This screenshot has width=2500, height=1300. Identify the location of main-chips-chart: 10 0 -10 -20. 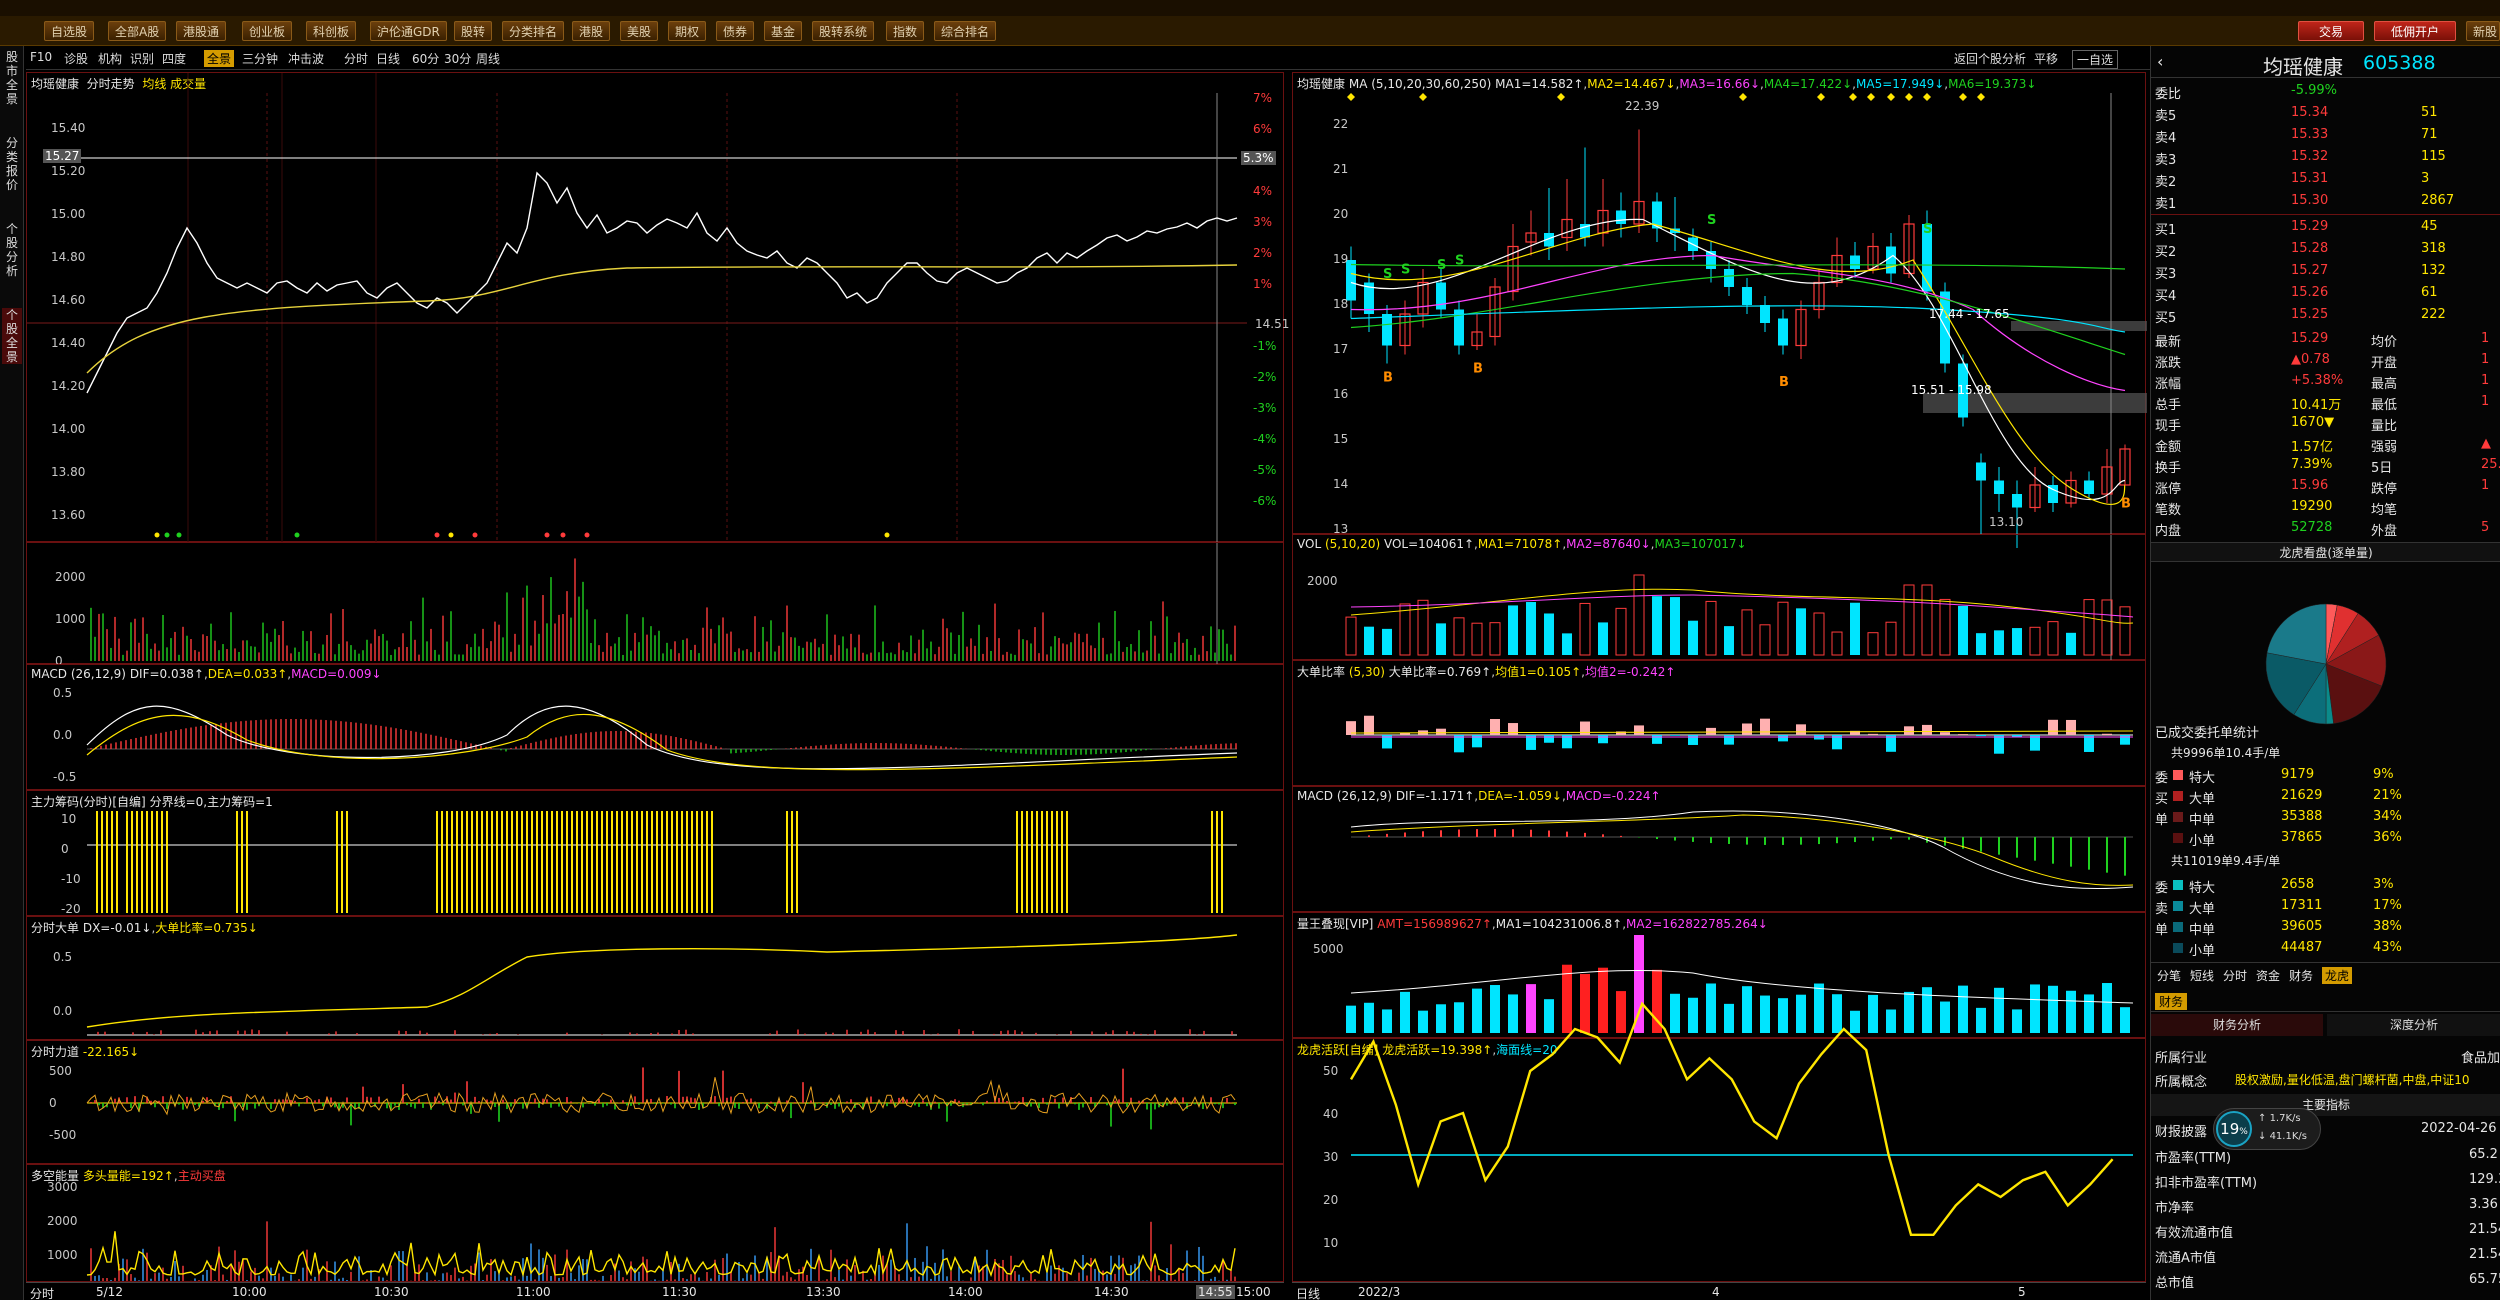
(656, 854).